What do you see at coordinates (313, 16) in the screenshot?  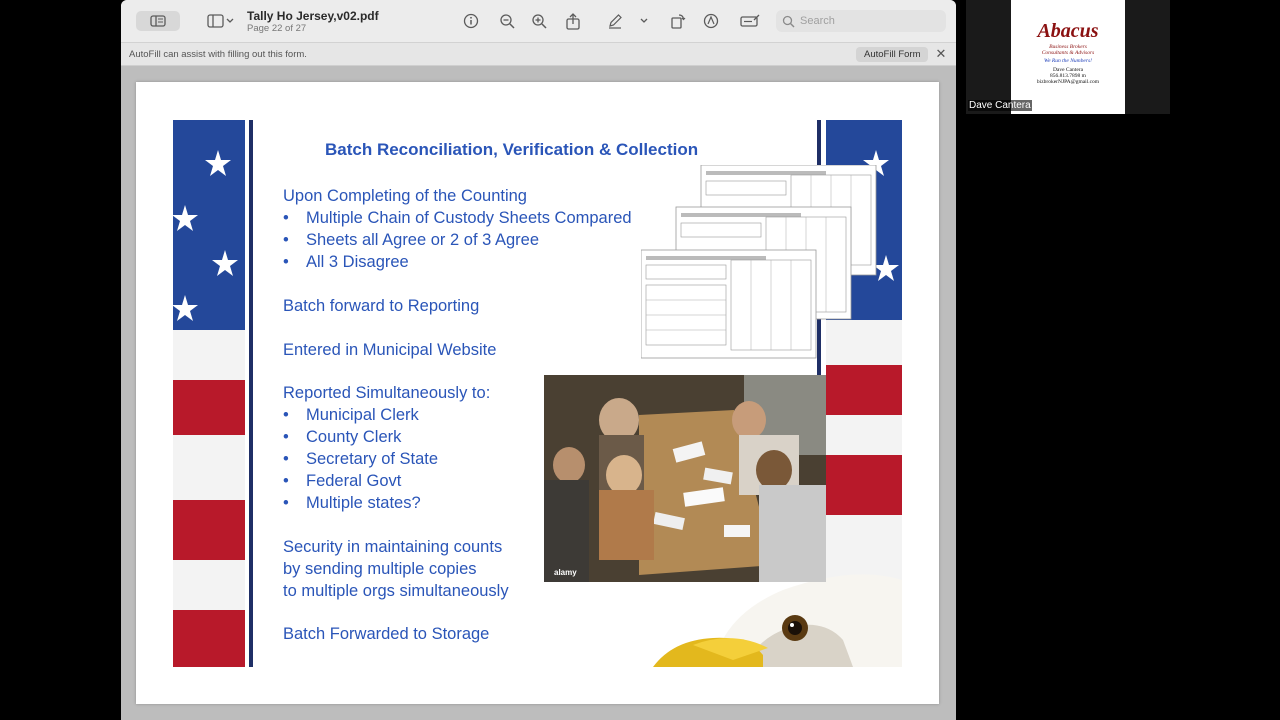 I see `document-title: Tally Ho Jersey,v02.pdf` at bounding box center [313, 16].